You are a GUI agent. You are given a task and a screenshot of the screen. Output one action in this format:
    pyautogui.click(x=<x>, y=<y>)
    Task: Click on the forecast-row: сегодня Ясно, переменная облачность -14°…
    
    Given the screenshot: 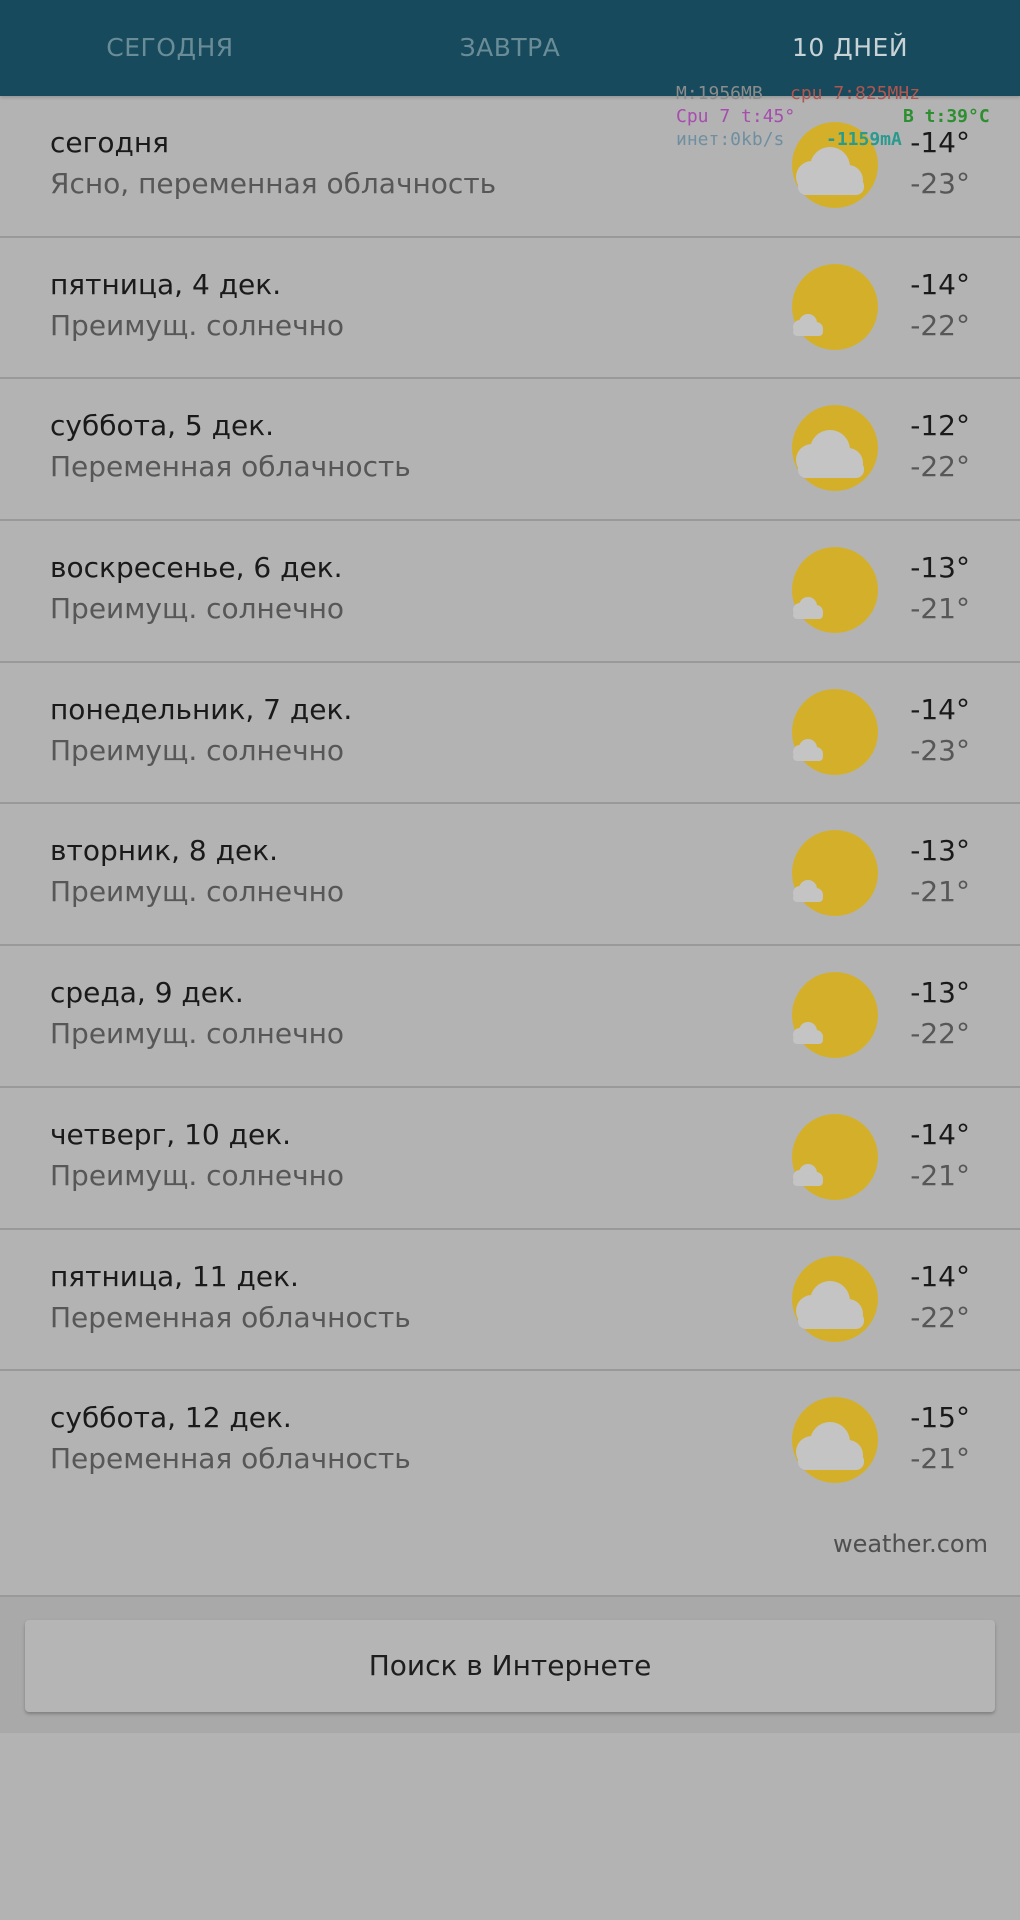 What is the action you would take?
    pyautogui.click(x=510, y=167)
    